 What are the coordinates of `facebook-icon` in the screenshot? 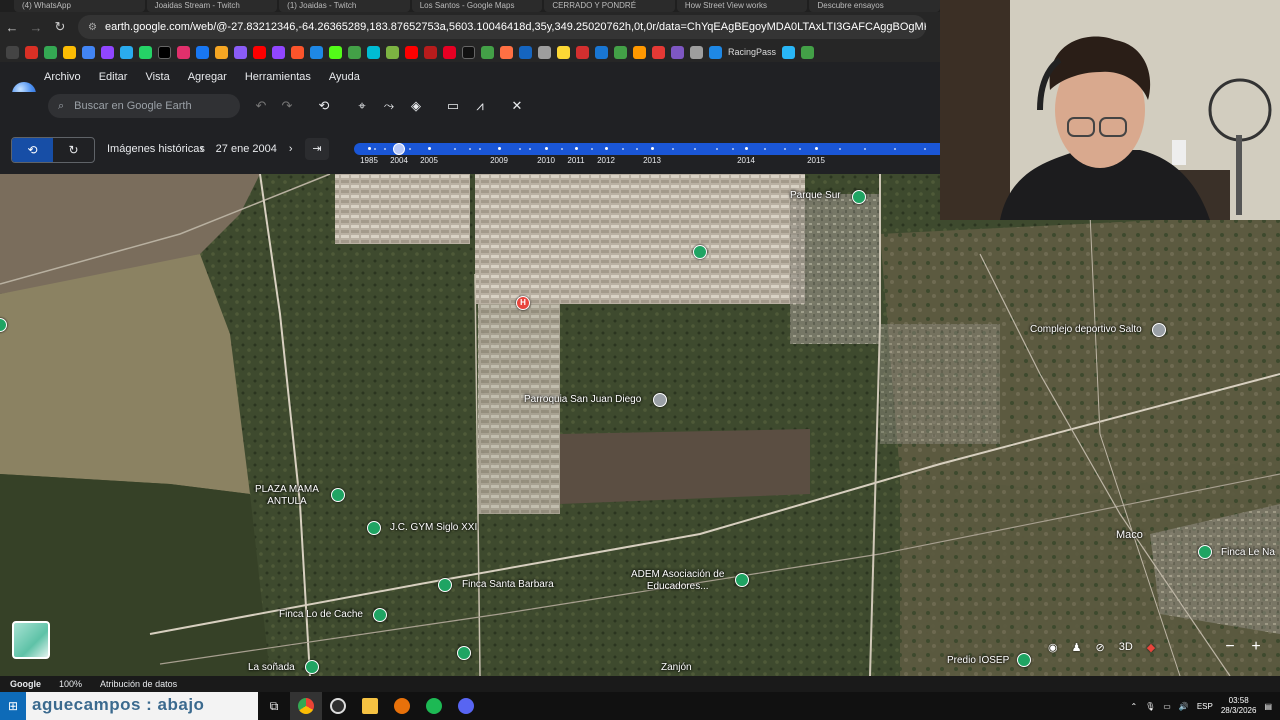 It's located at (202, 52).